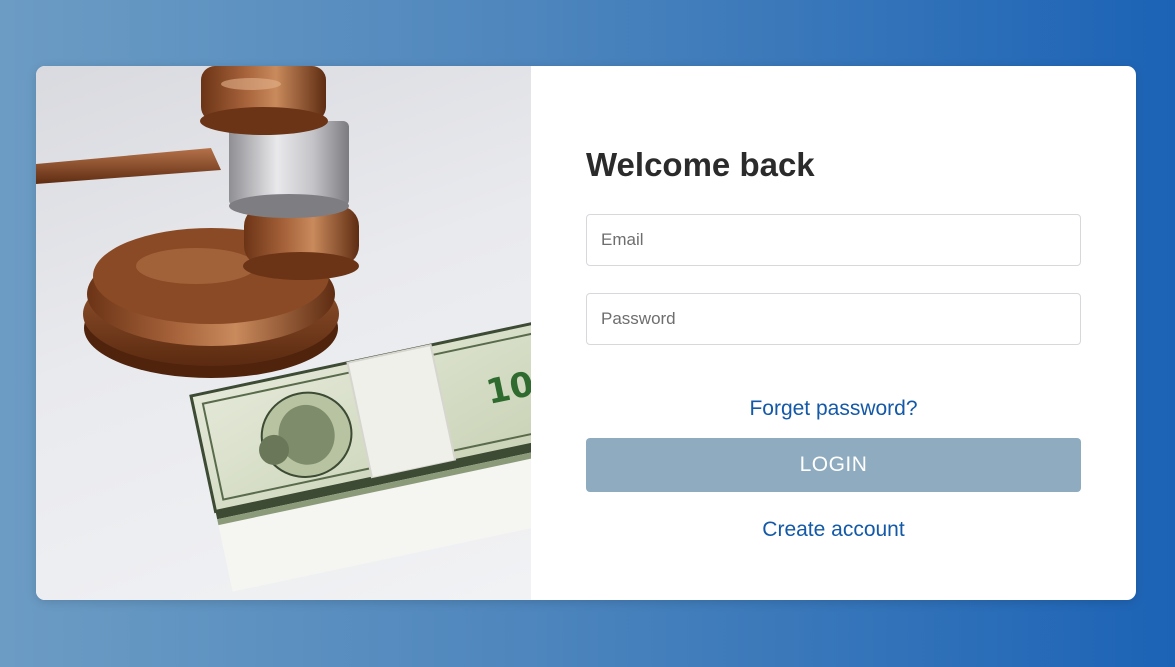 The image size is (1175, 667). I want to click on forgot-password-link: Forget password?, so click(833, 409).